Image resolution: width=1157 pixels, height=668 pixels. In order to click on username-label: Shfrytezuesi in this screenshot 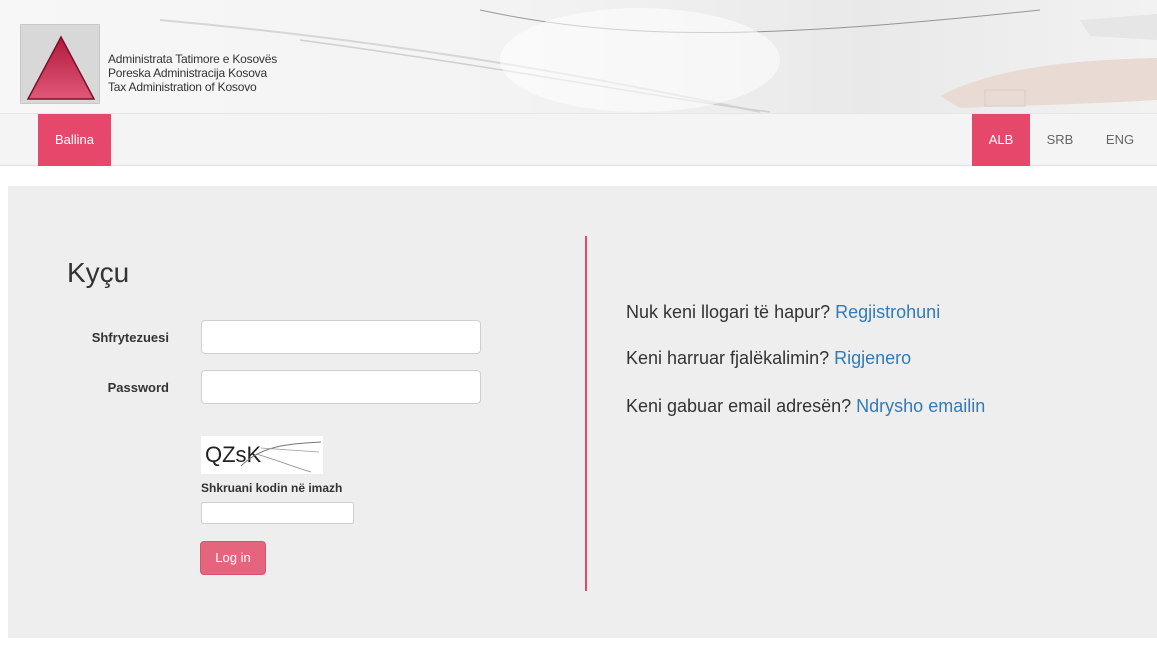, I will do `click(130, 337)`.